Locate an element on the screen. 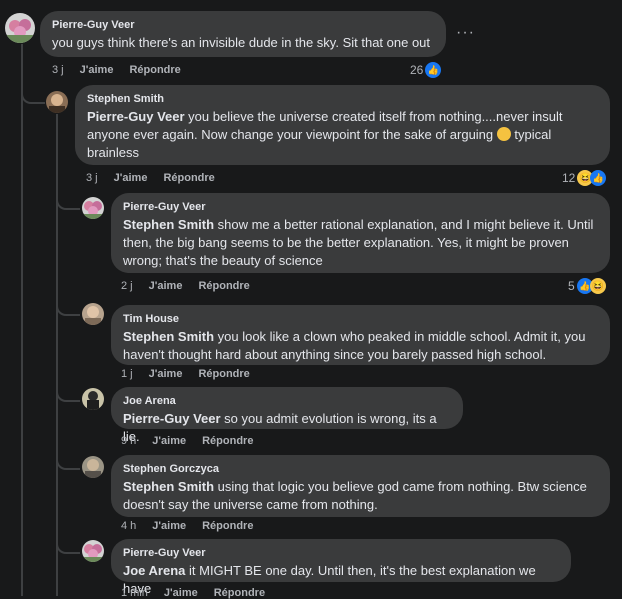  rolling-eyes-emoji-icon is located at coordinates (503, 134).